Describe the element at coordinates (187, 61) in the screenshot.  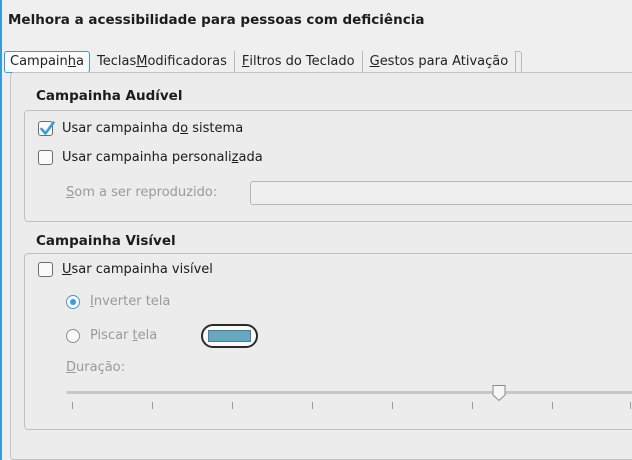
I see `tab-modifier-label-post: odificadoras` at that location.